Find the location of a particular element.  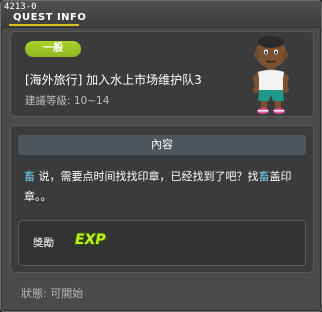

window-title: QUEST INFO is located at coordinates (50, 17).